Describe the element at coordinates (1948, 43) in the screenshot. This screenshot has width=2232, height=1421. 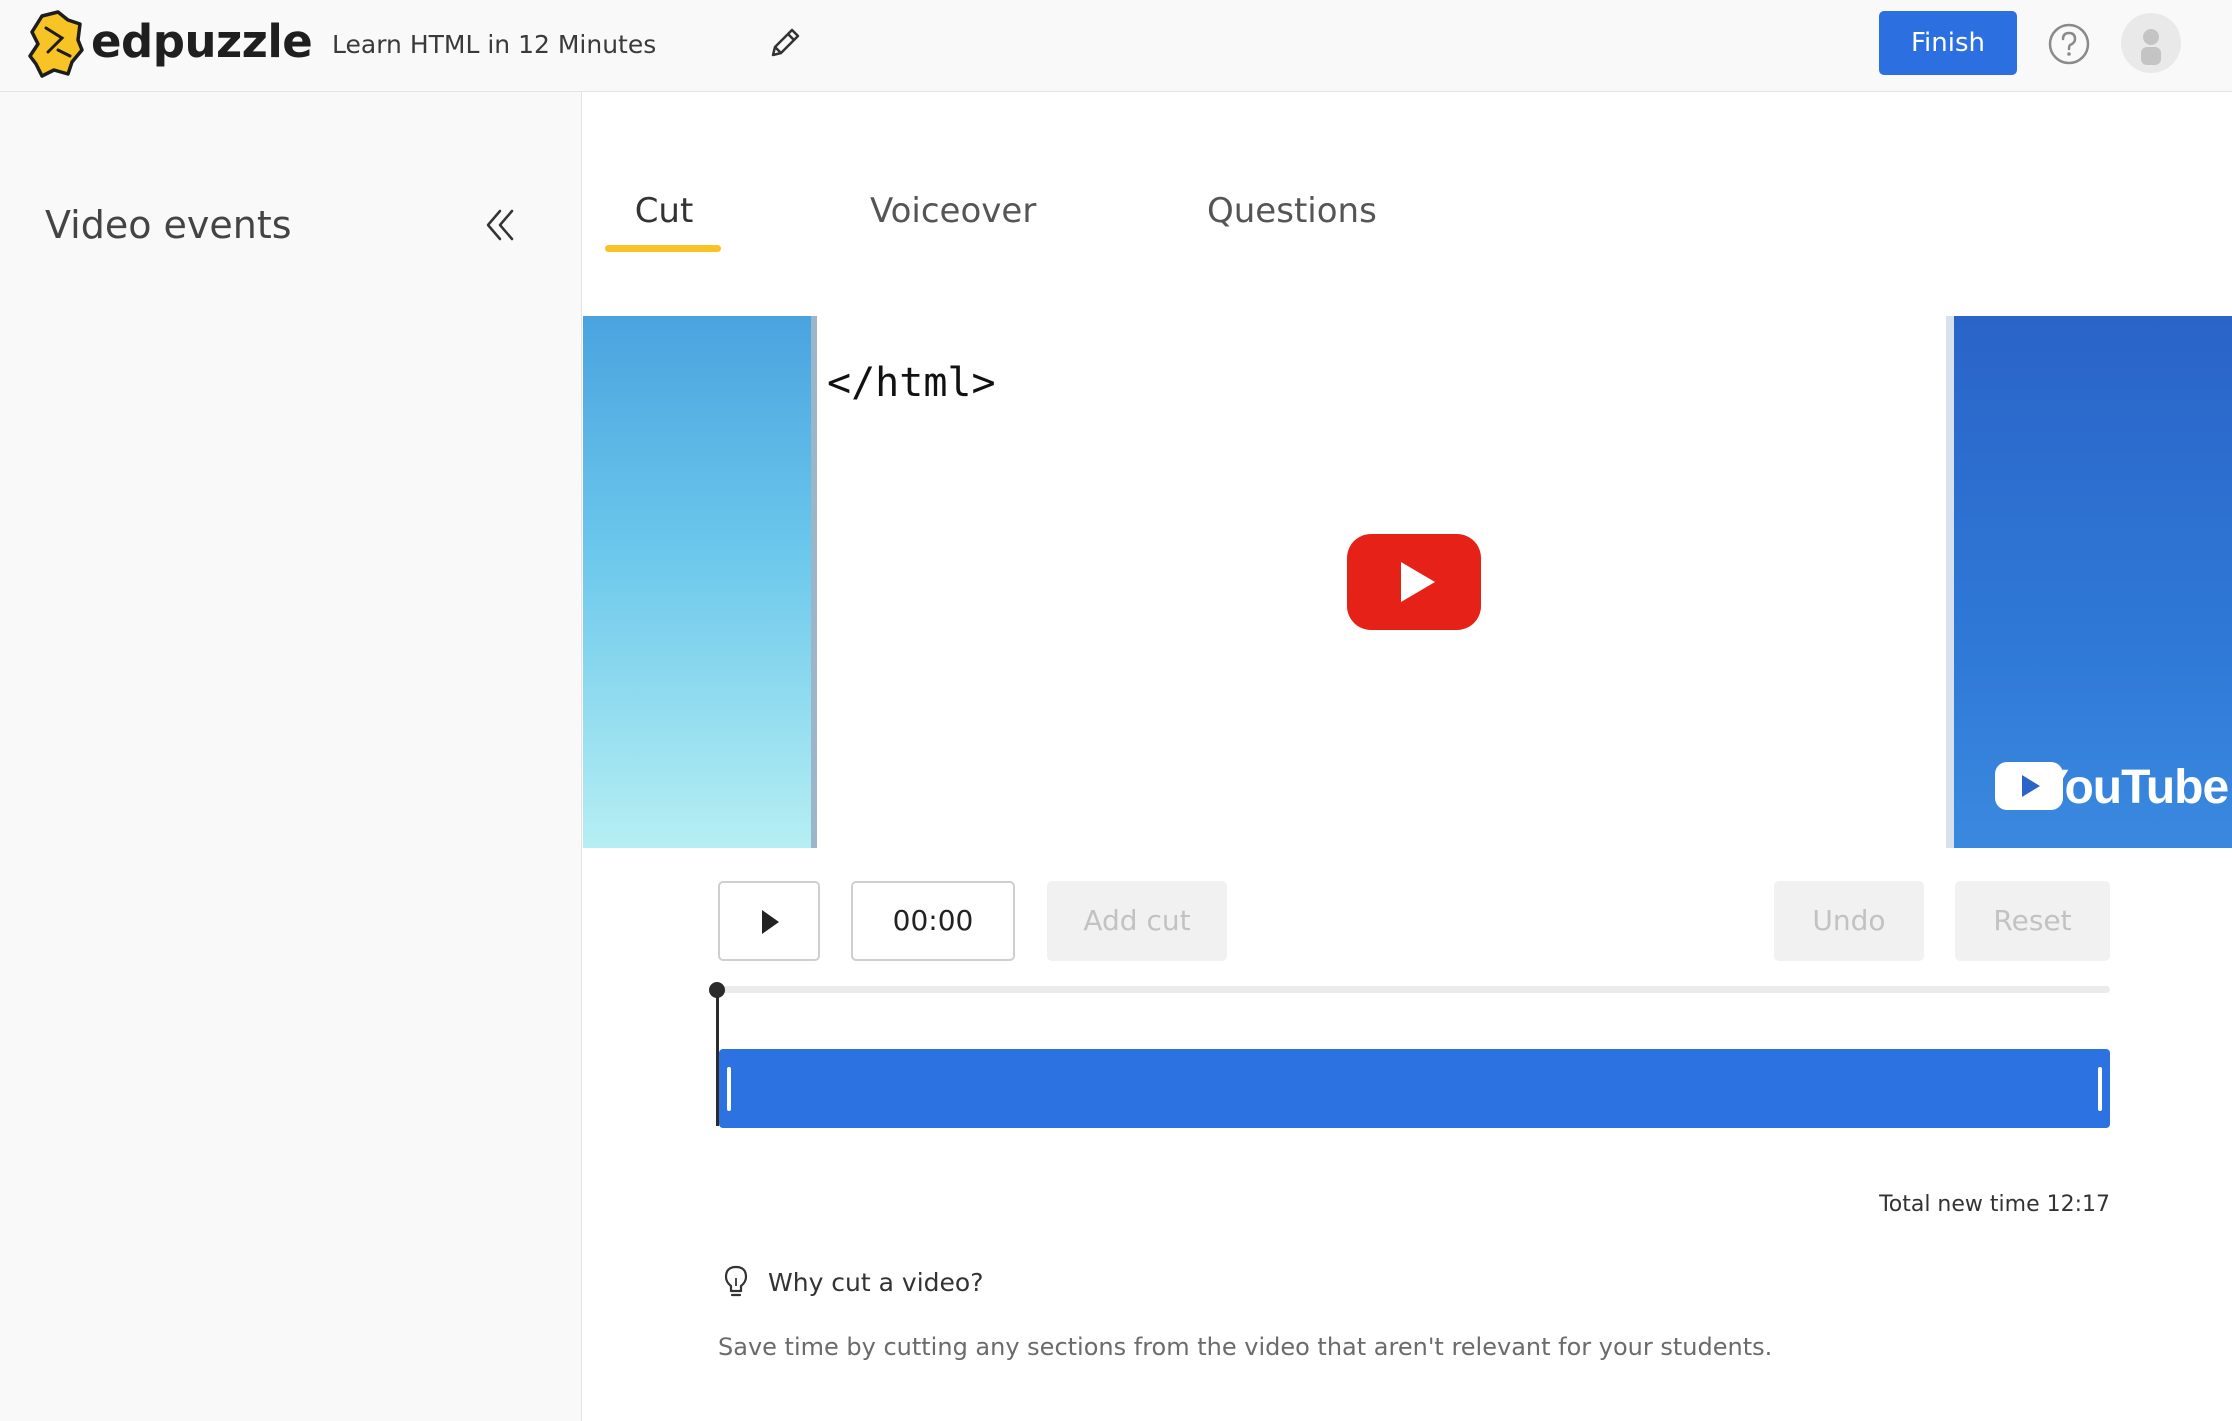
I see `finish-button: Finish` at that location.